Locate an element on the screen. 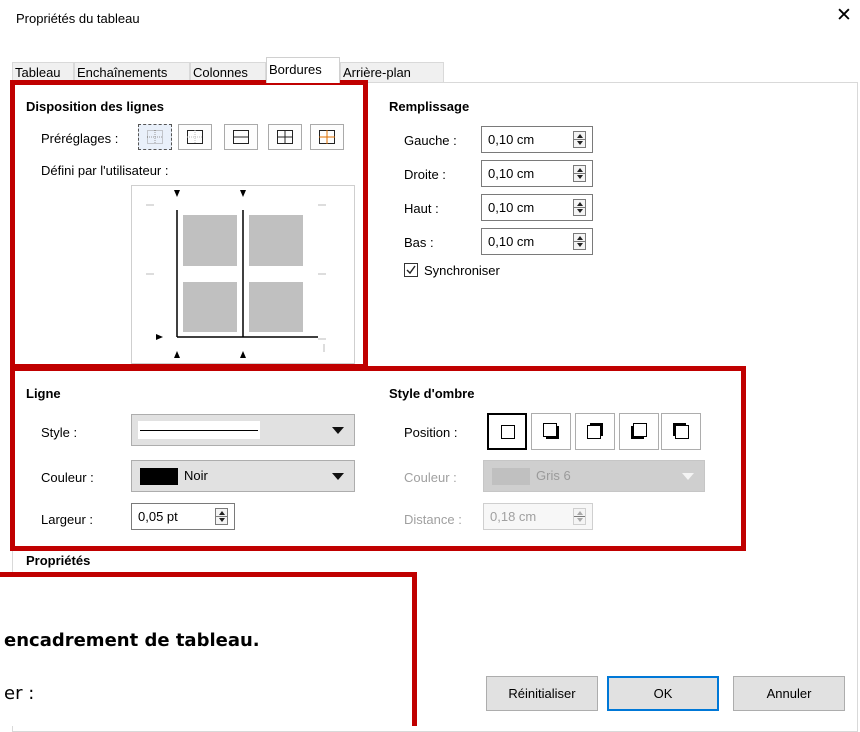 The width and height of the screenshot is (860, 732). preset-all-button is located at coordinates (285, 137).